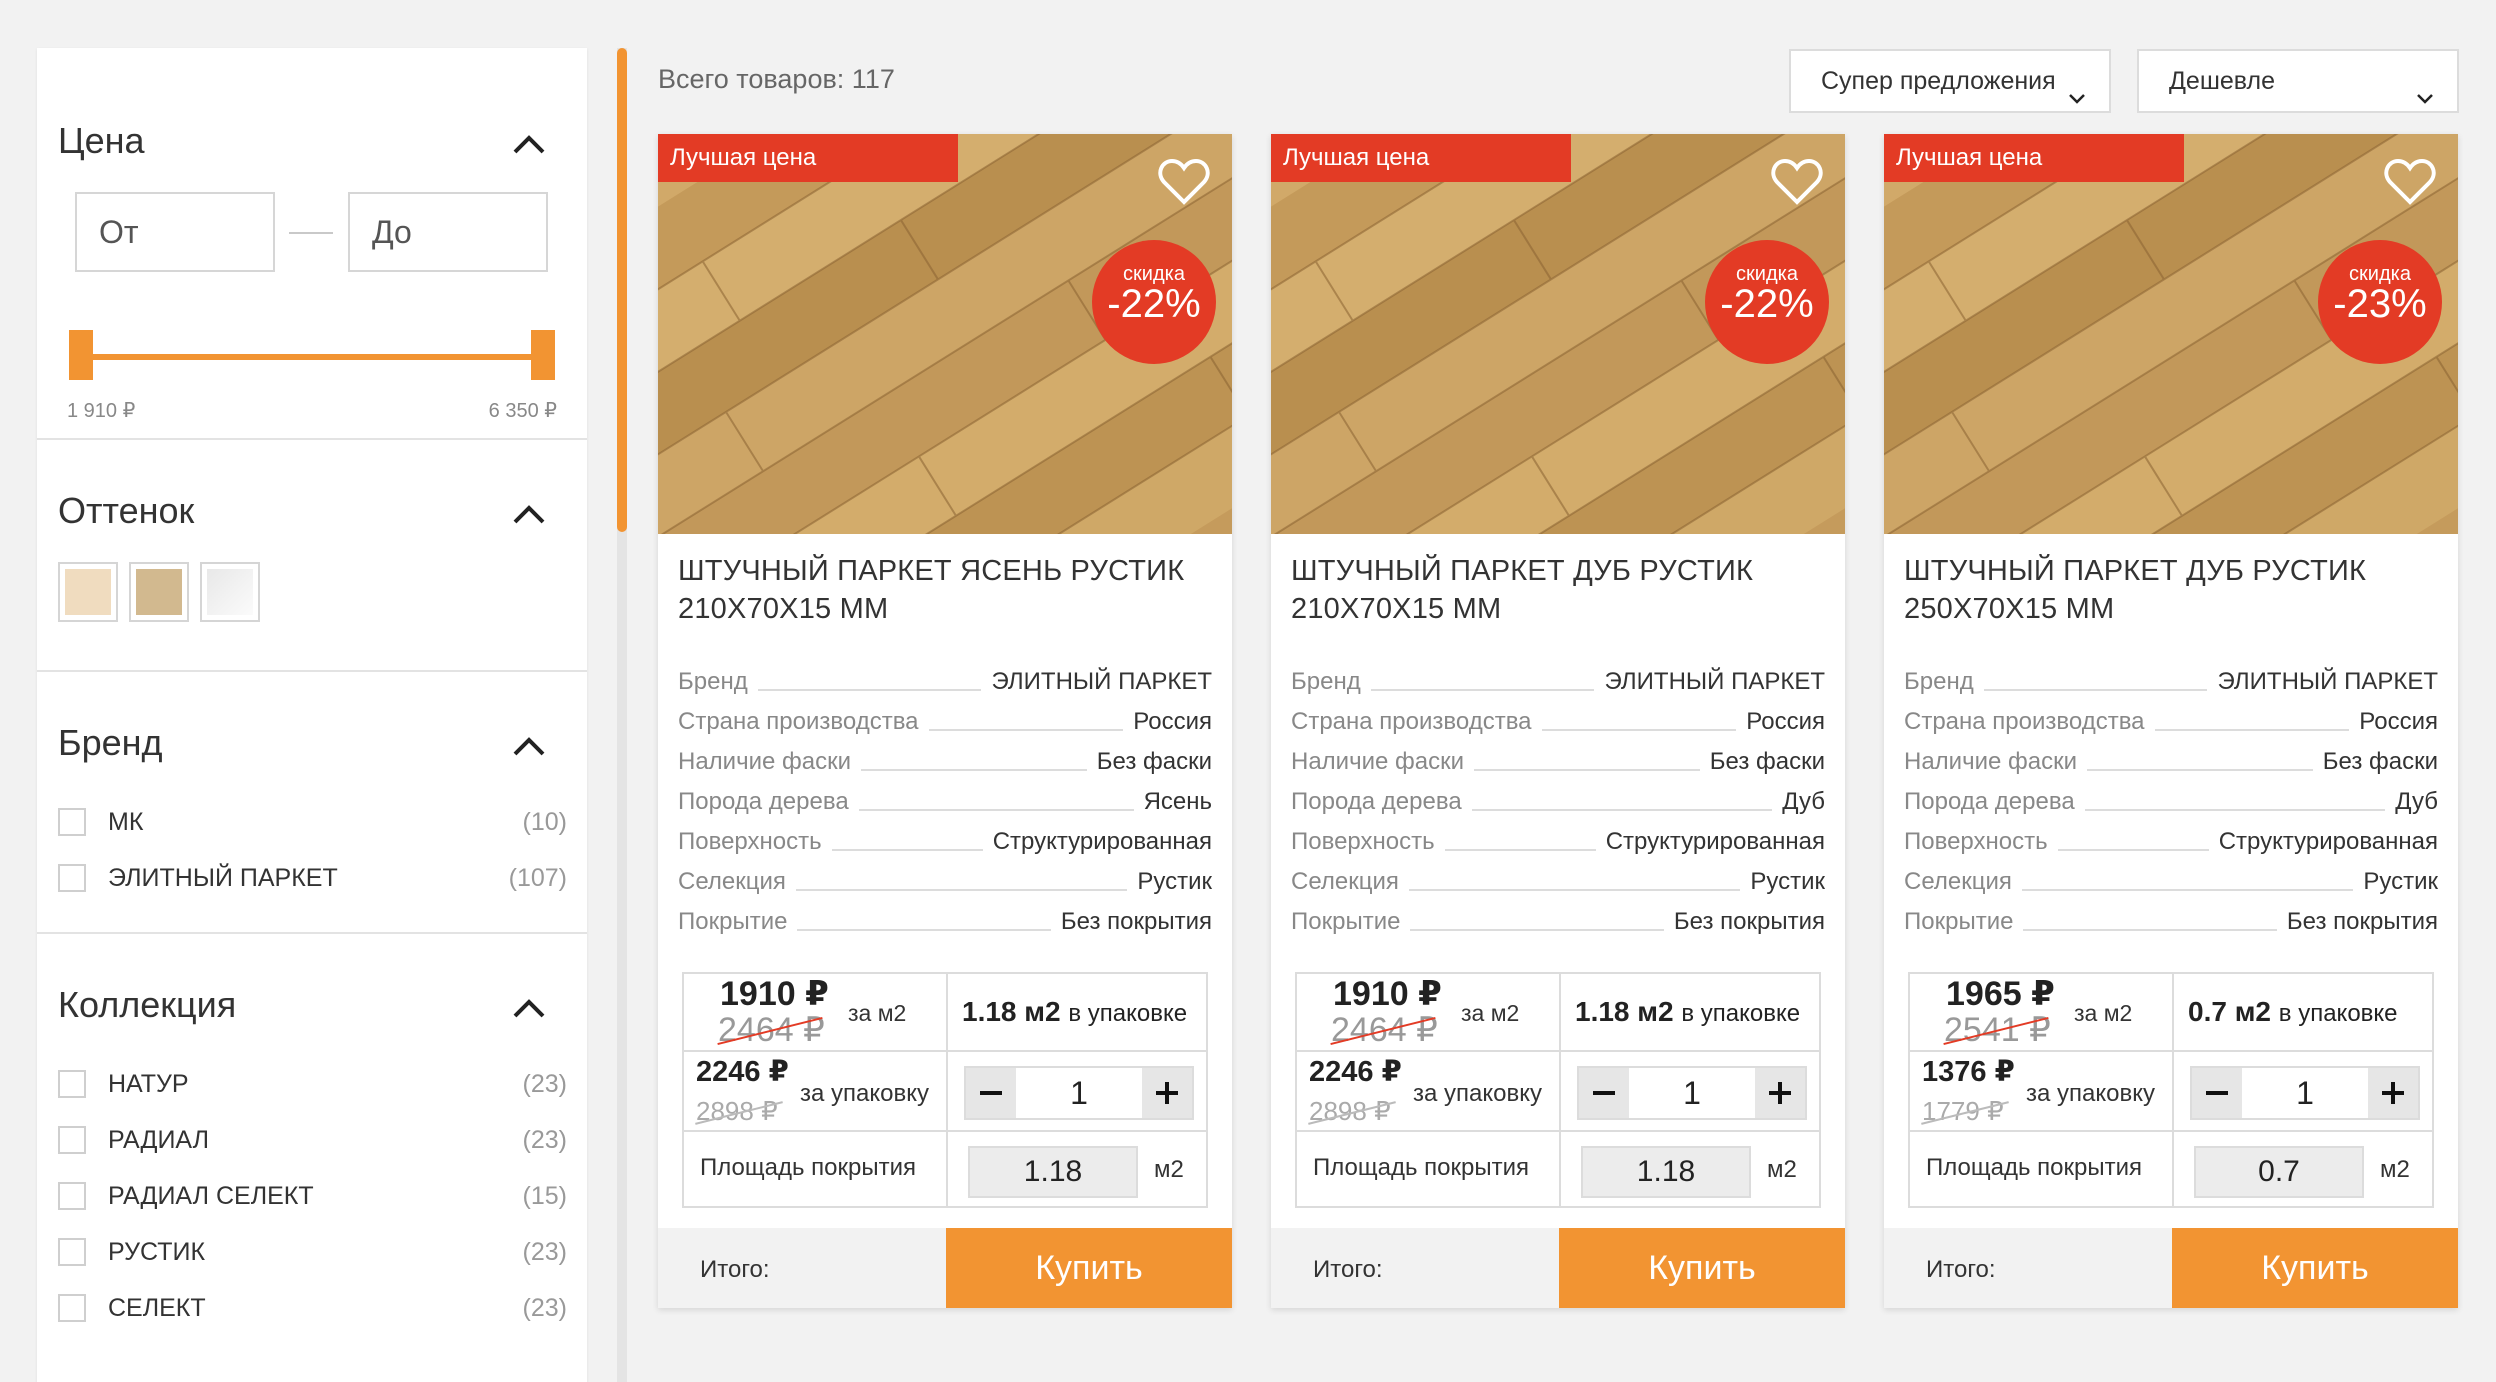 This screenshot has height=1382, width=2496. What do you see at coordinates (1767, 302) in the screenshot?
I see `discount-badge: скидка -22%` at bounding box center [1767, 302].